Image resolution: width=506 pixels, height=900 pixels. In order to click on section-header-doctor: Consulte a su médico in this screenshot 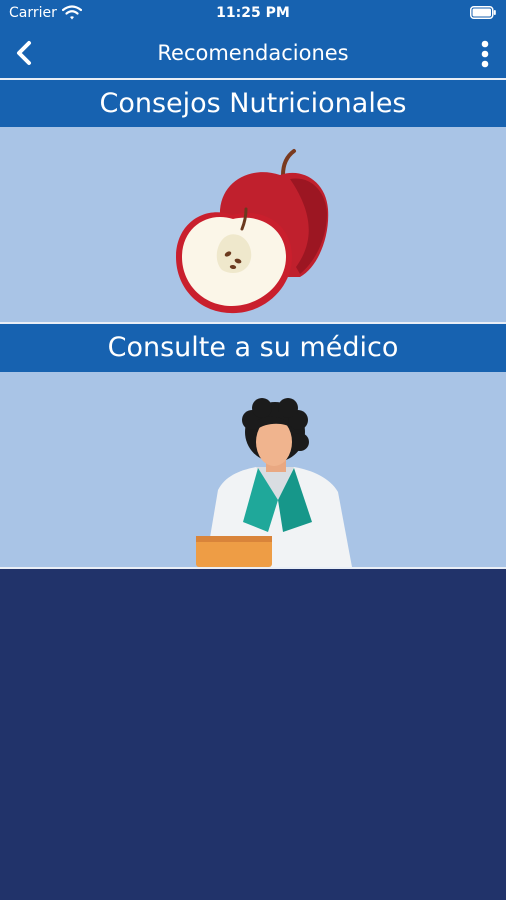, I will do `click(253, 348)`.